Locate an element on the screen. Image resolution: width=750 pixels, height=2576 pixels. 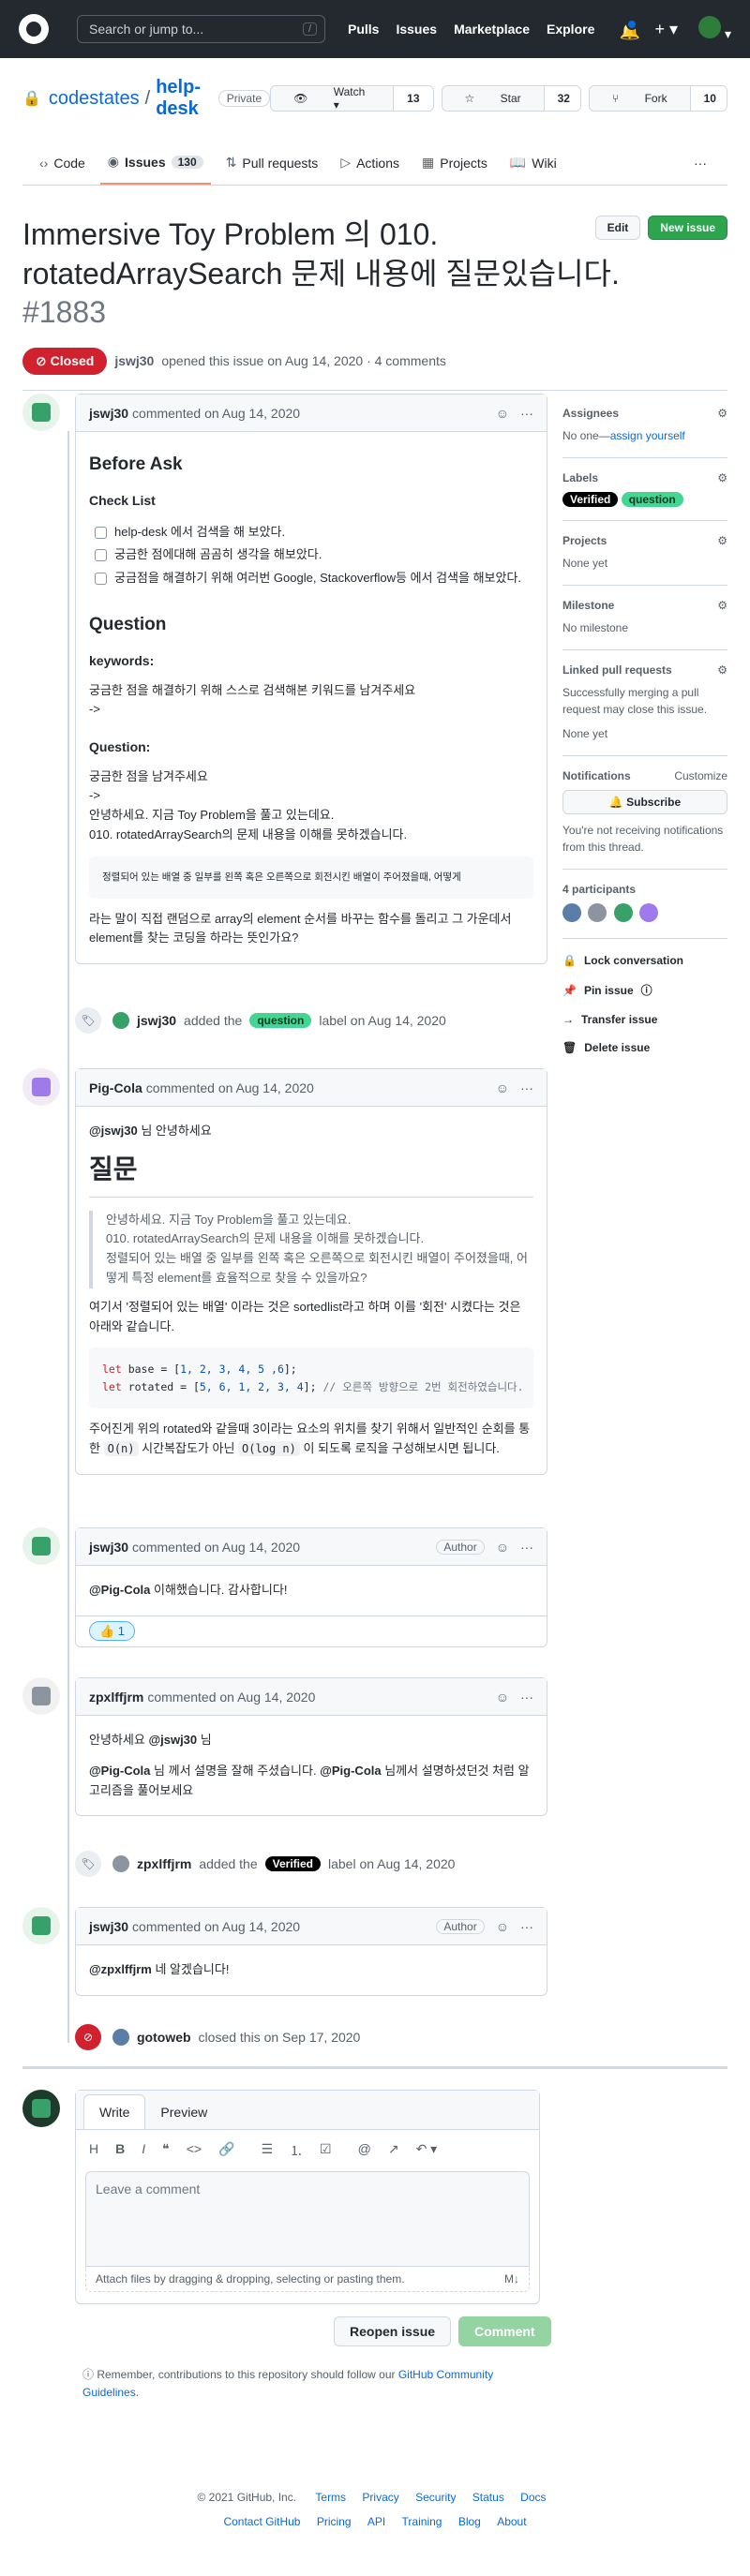
footer-link-pricing: Pricing is located at coordinates (334, 2521).